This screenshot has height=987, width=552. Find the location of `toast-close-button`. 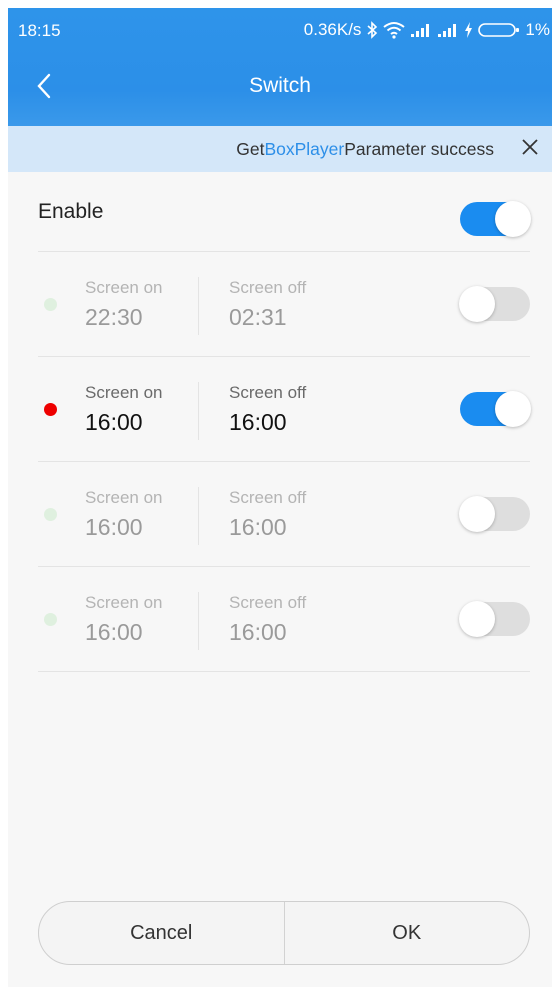

toast-close-button is located at coordinates (530, 149).